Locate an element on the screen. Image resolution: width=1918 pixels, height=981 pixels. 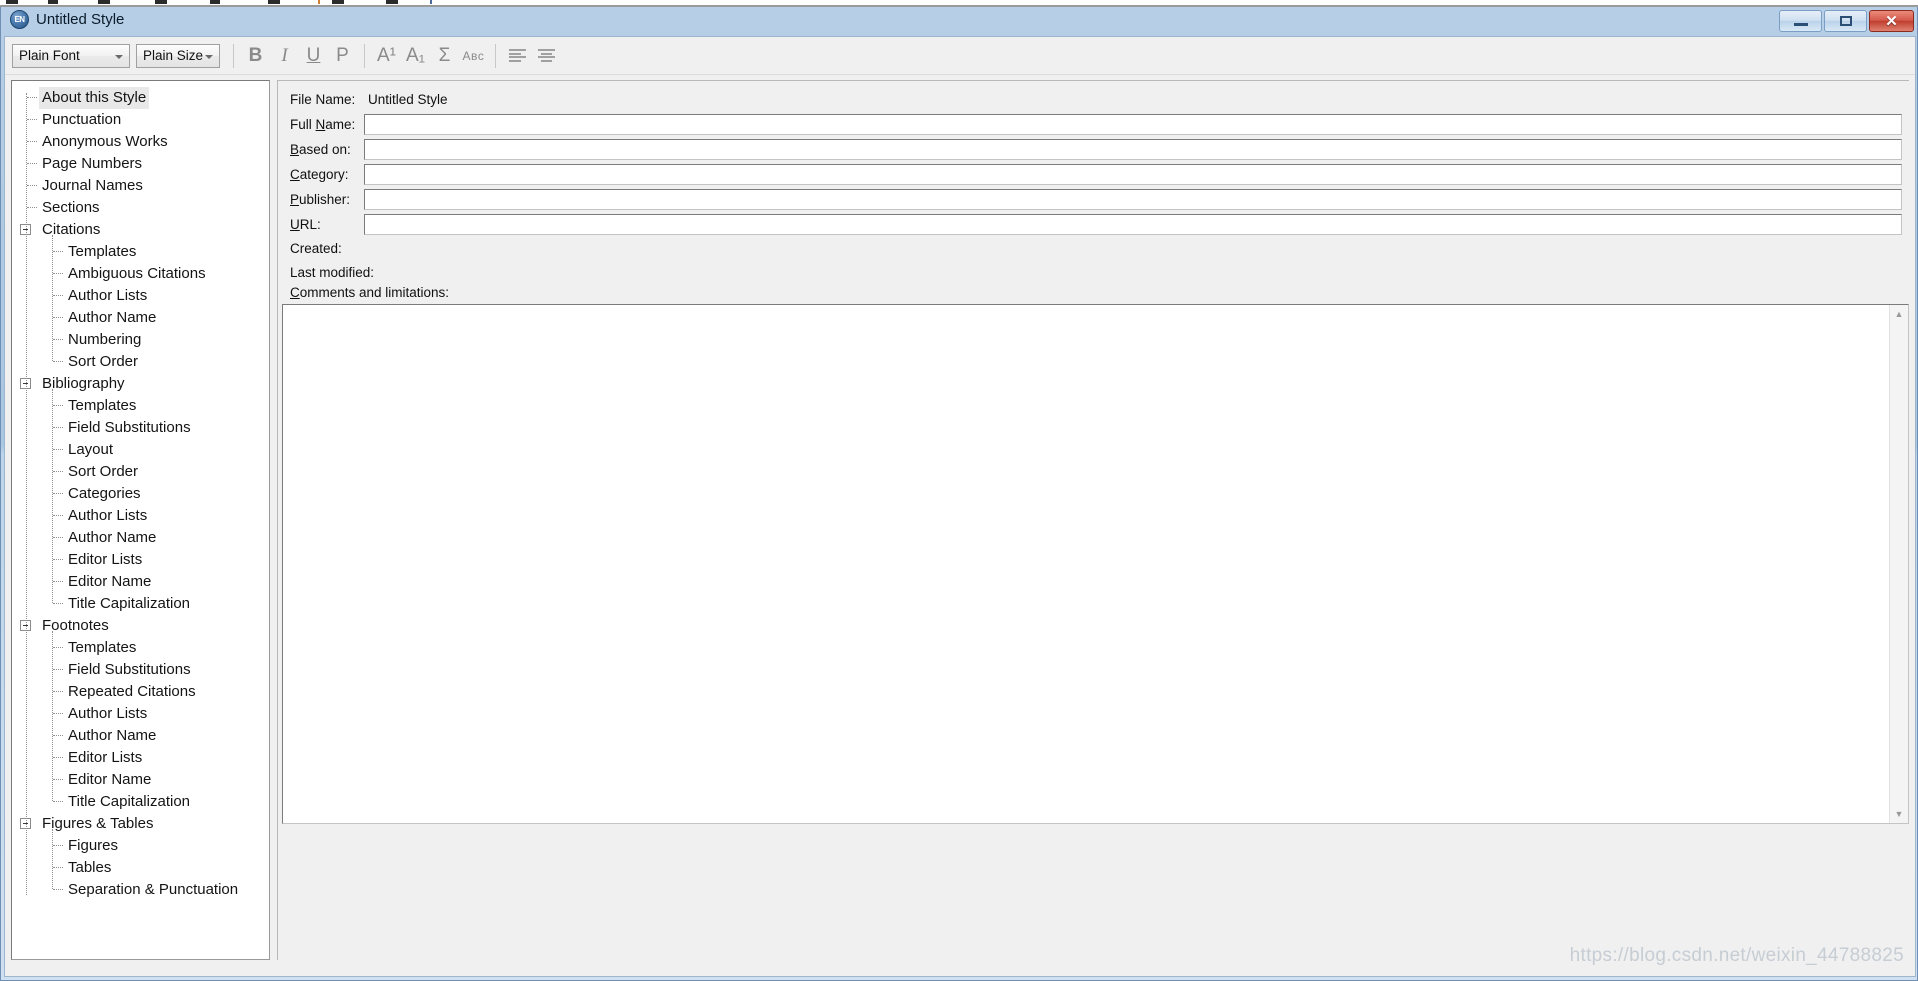
created-row: Created: is located at coordinates (323, 248).